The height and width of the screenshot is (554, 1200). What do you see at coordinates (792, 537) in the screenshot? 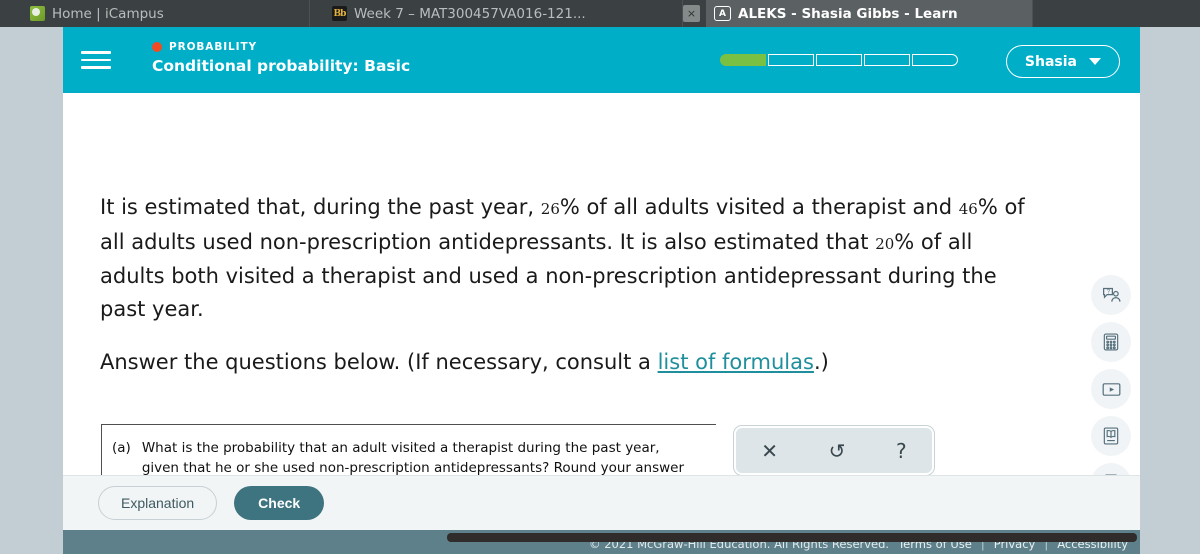
I see `horizontal-scrollbar-thumb` at bounding box center [792, 537].